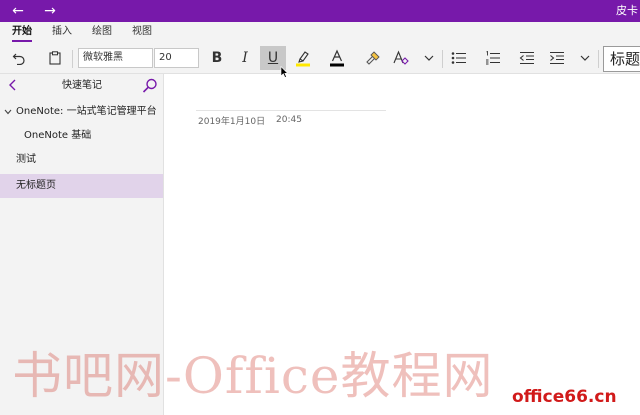 This screenshot has width=640, height=415. I want to click on undo-icon, so click(18, 59).